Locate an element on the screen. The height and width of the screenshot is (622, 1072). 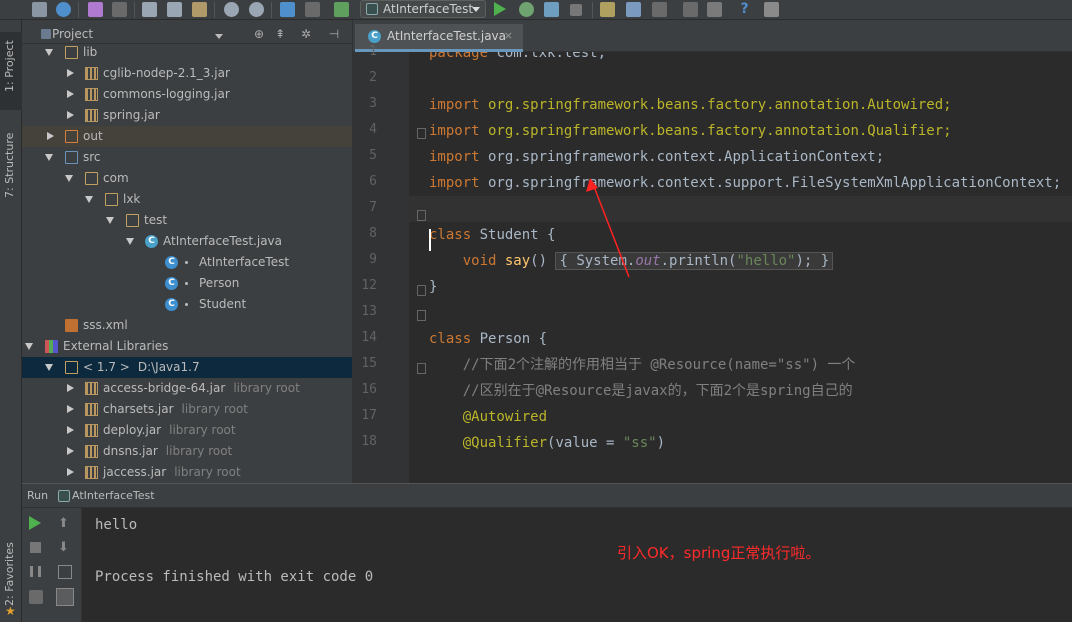
tree-row-package: test is located at coordinates (187, 220).